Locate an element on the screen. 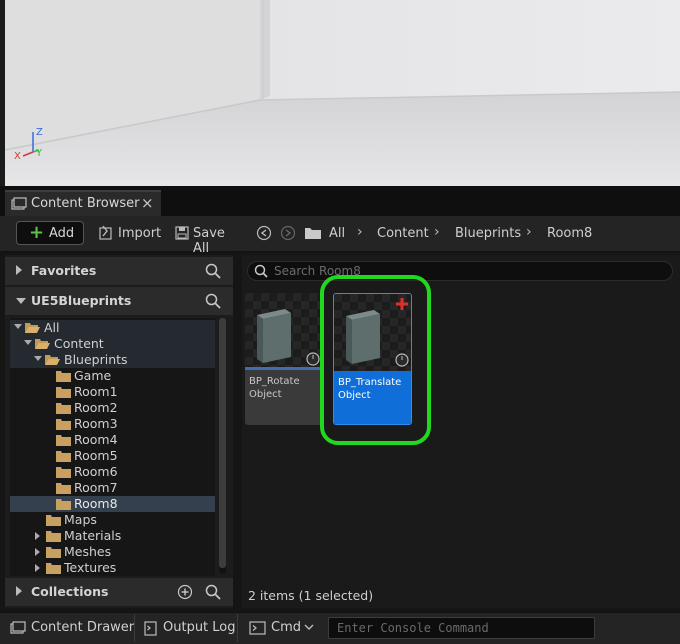 The height and width of the screenshot is (644, 680). save-icon is located at coordinates (182, 233).